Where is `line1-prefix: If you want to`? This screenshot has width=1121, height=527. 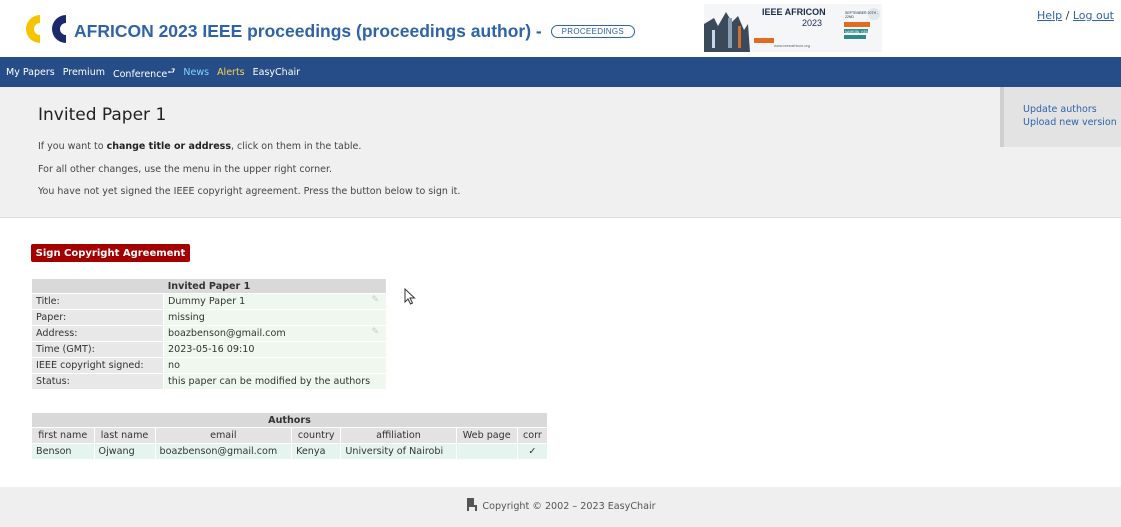 line1-prefix: If you want to is located at coordinates (72, 146).